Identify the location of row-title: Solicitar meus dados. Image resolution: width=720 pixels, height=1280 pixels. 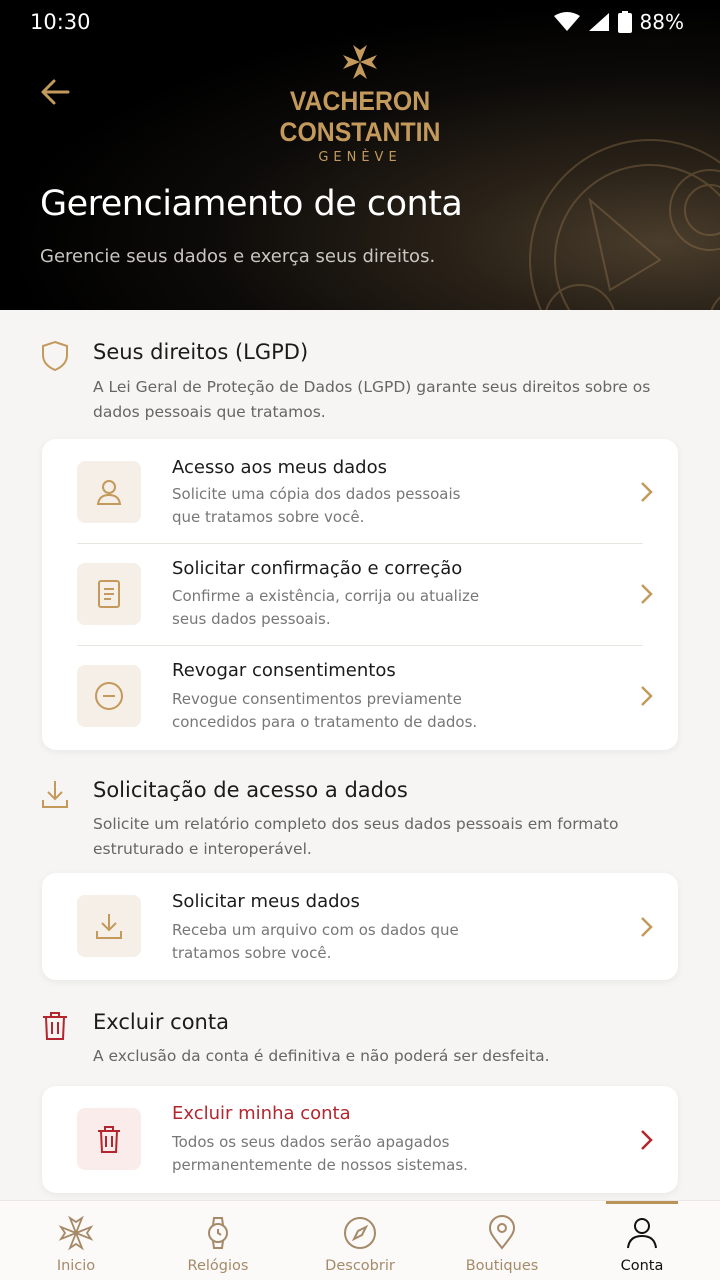
(266, 901).